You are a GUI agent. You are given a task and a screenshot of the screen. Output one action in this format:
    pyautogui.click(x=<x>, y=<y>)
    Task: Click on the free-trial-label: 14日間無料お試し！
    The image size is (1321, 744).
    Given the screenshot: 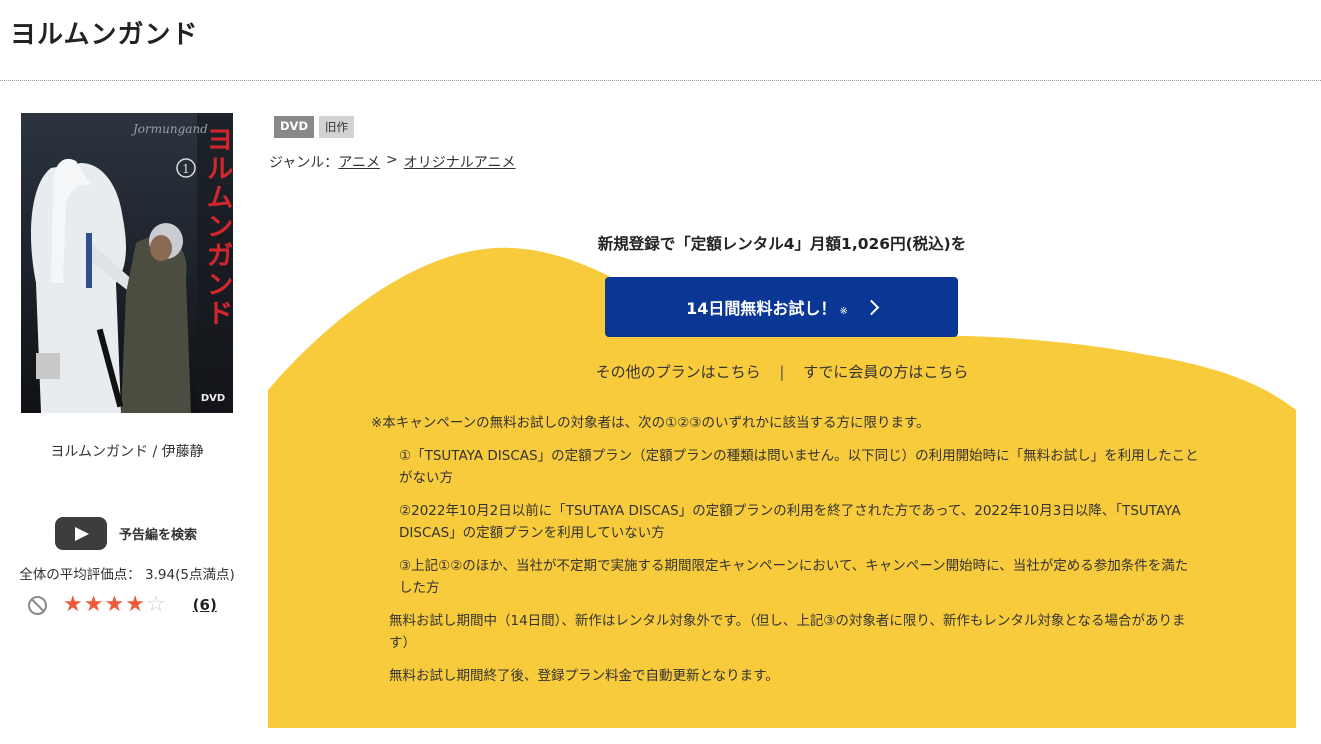 What is the action you would take?
    pyautogui.click(x=761, y=307)
    